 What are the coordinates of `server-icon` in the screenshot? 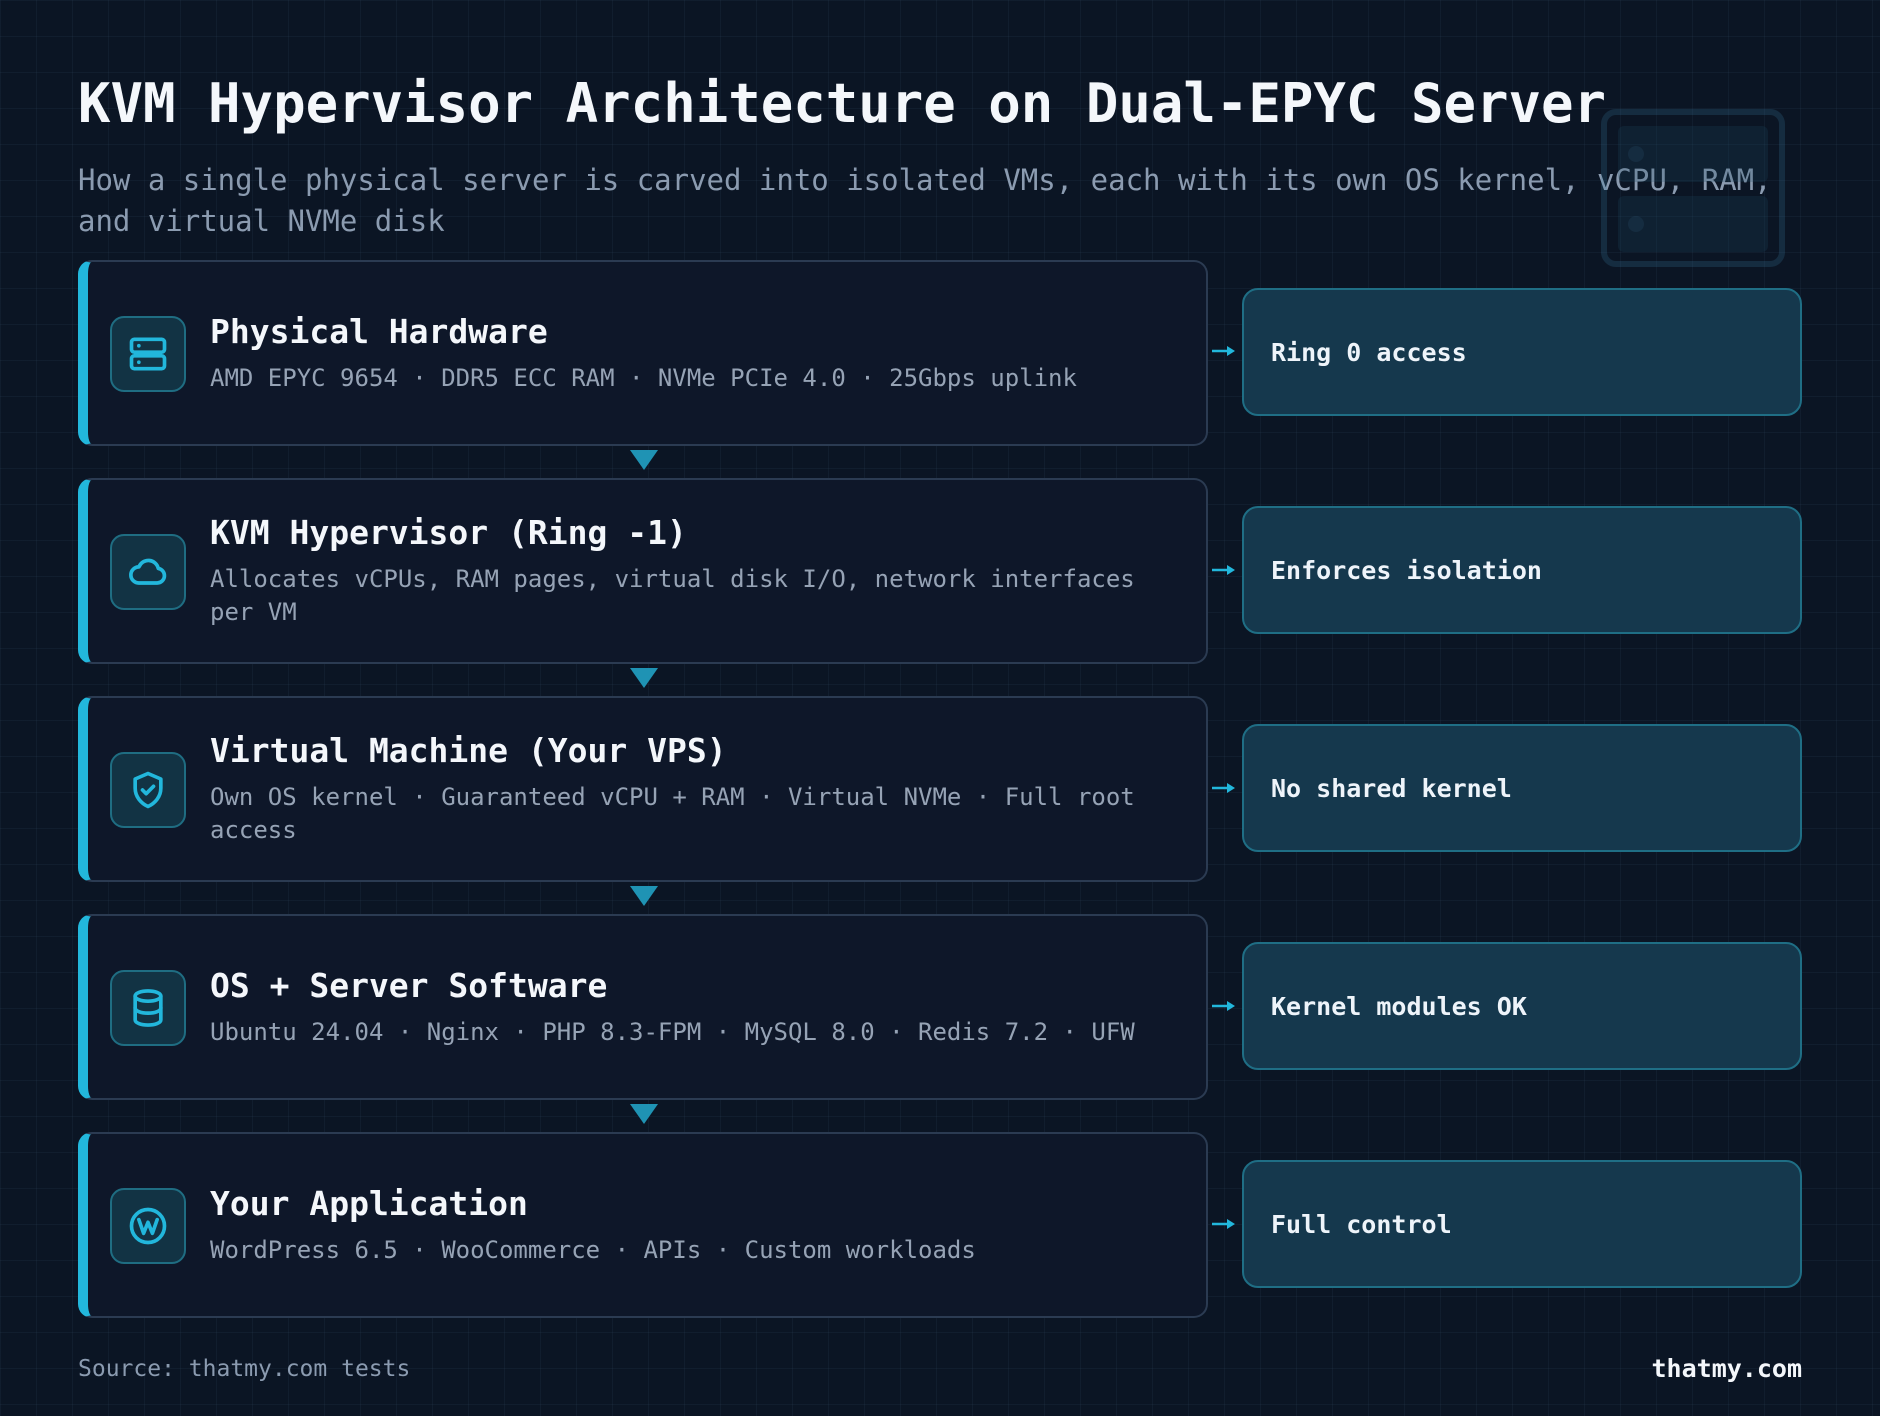 It's located at (148, 354).